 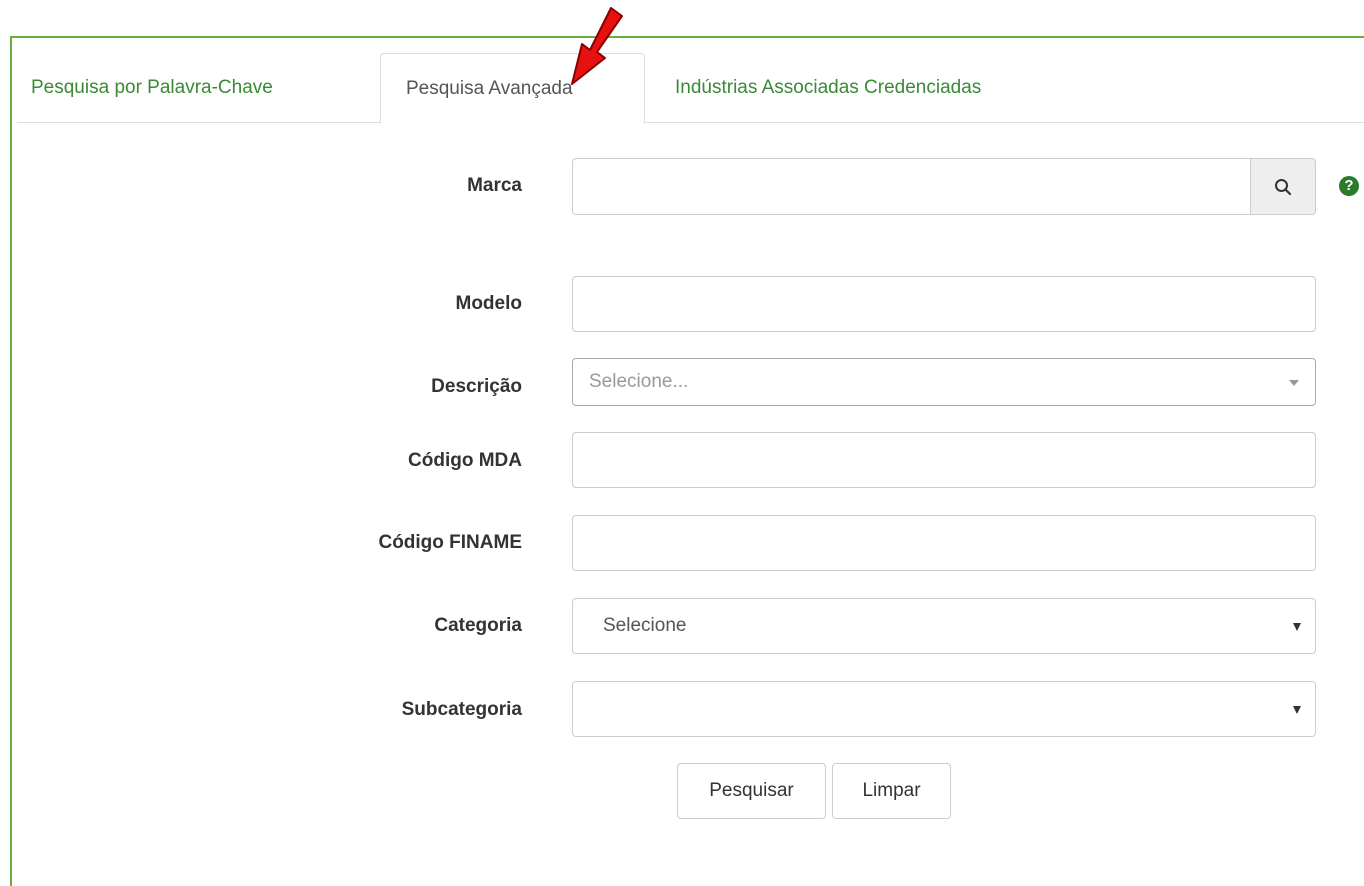 What do you see at coordinates (597, 46) in the screenshot?
I see `red-arrow-icon` at bounding box center [597, 46].